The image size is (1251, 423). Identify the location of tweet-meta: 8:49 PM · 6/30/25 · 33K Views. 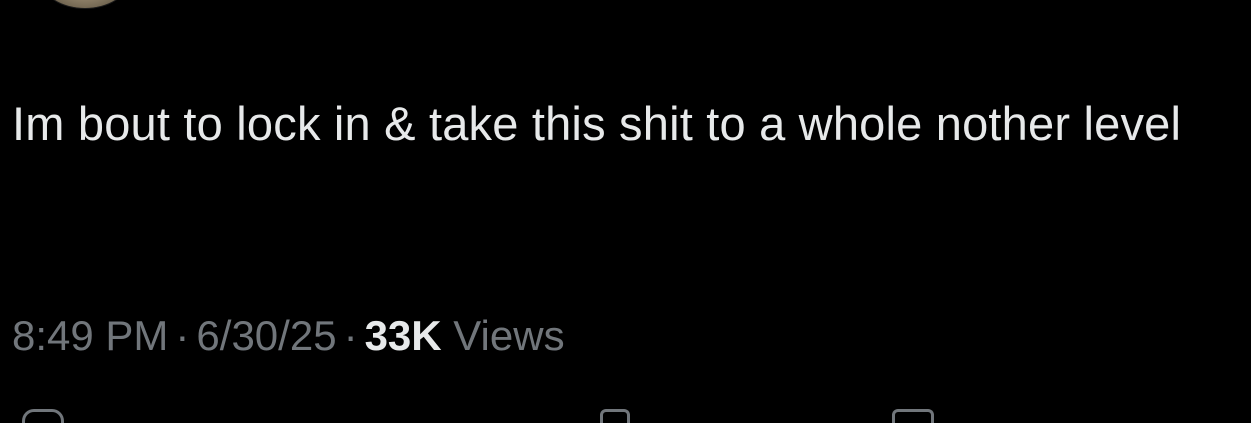
(288, 336).